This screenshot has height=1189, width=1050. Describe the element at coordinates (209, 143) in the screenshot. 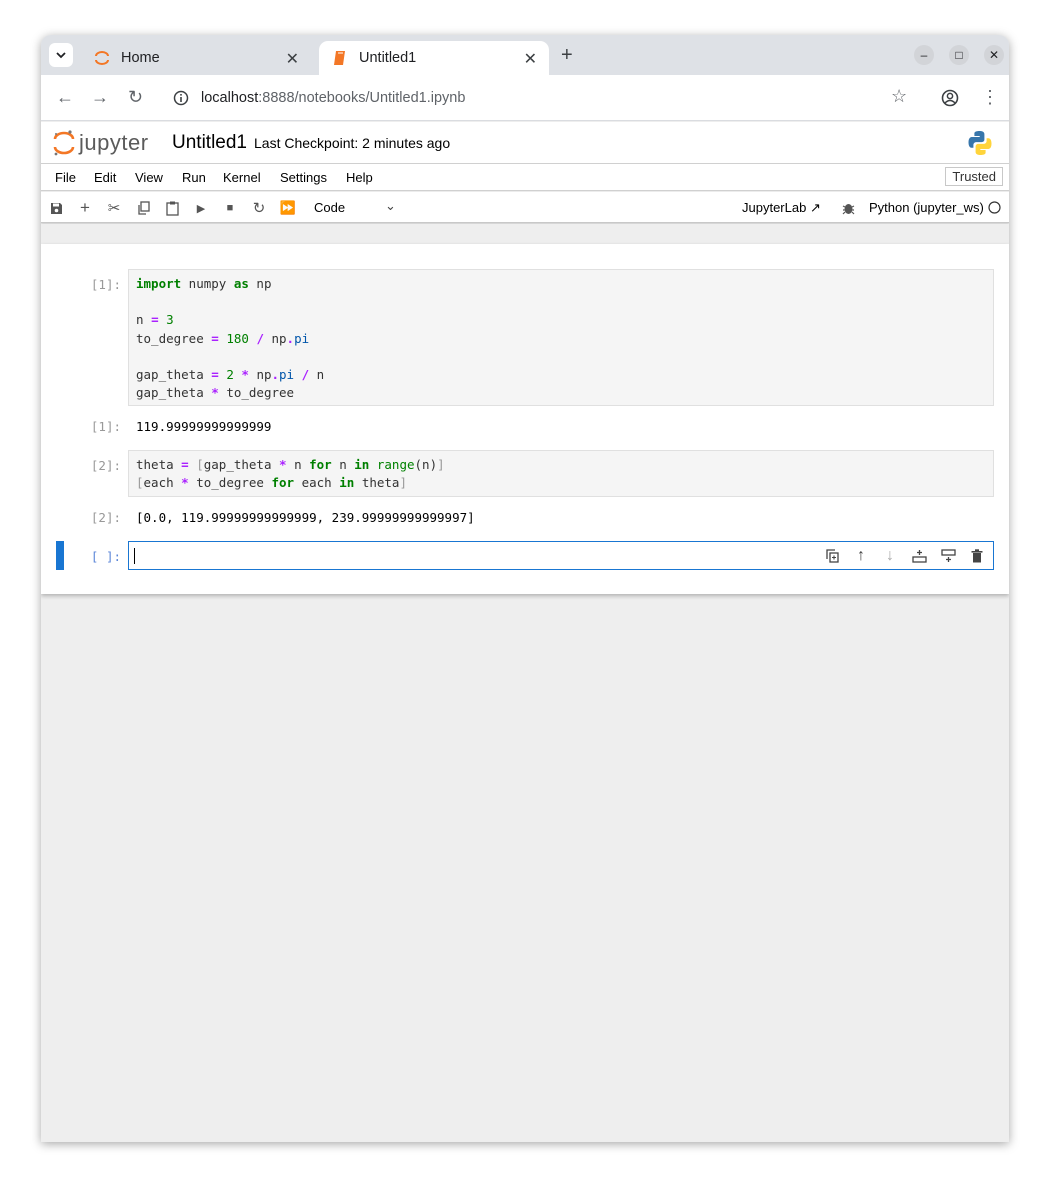

I see `notebook-title: Untitled1` at that location.